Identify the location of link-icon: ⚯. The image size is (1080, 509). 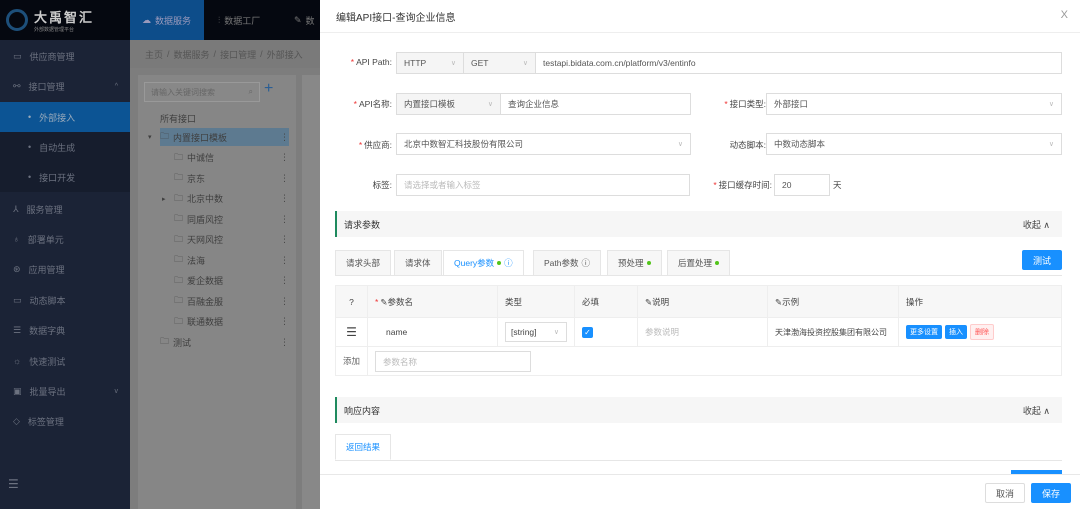
(17, 85).